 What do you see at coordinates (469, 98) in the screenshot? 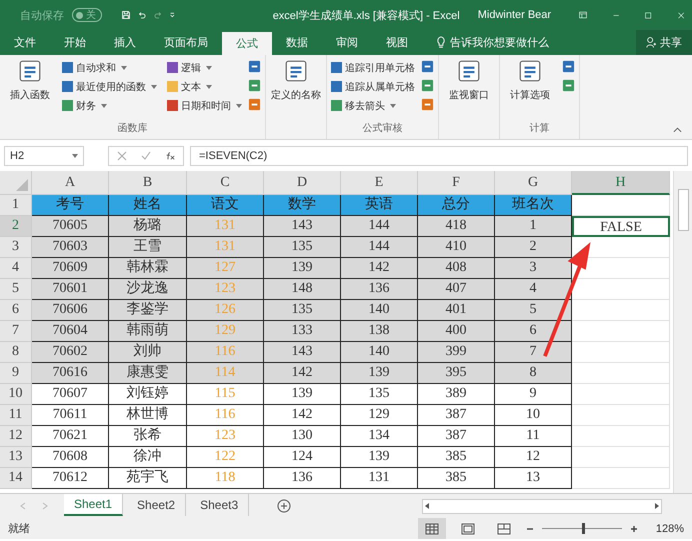
I see `ribbon-large-button: 监视窗口` at bounding box center [469, 98].